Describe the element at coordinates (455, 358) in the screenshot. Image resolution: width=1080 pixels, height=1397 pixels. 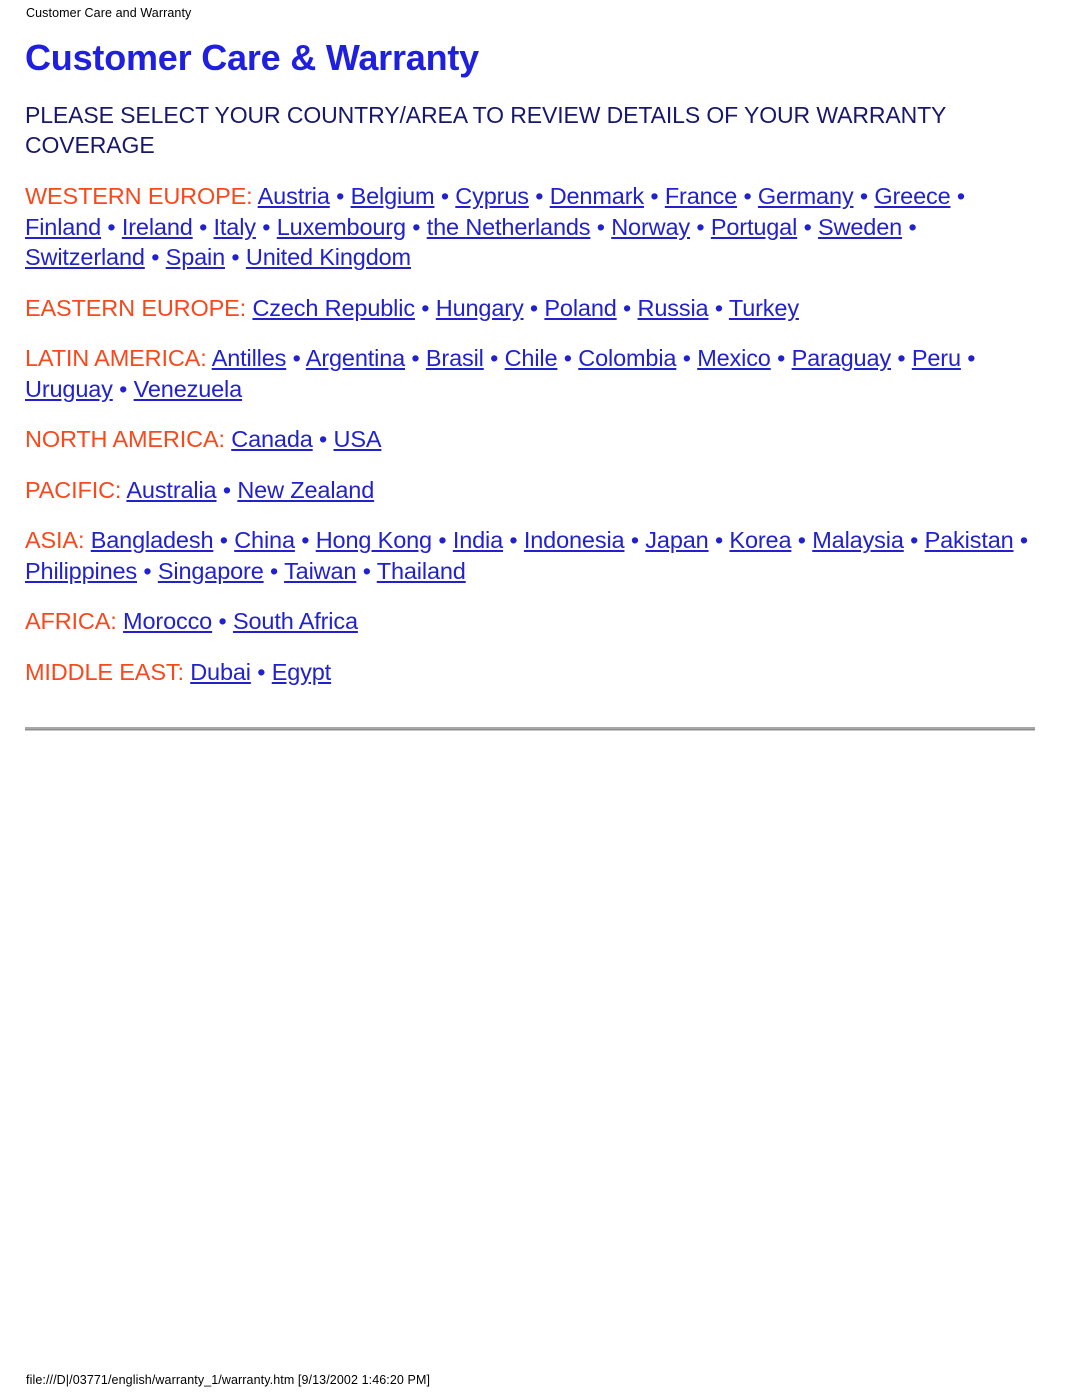
I see `country-link: Brasil` at that location.